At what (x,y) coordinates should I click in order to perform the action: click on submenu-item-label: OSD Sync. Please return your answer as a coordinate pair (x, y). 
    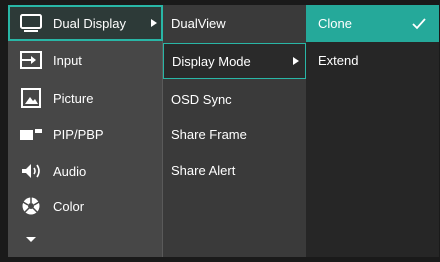
    Looking at the image, I should click on (201, 99).